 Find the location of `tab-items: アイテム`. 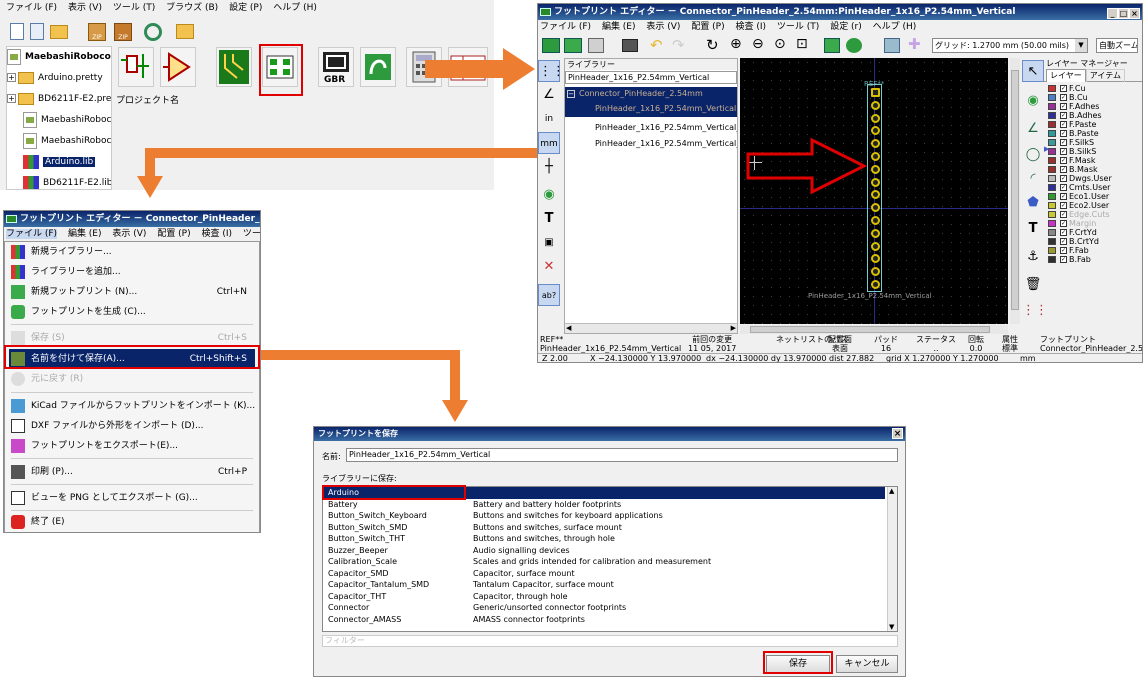

tab-items: アイテム is located at coordinates (1105, 75).